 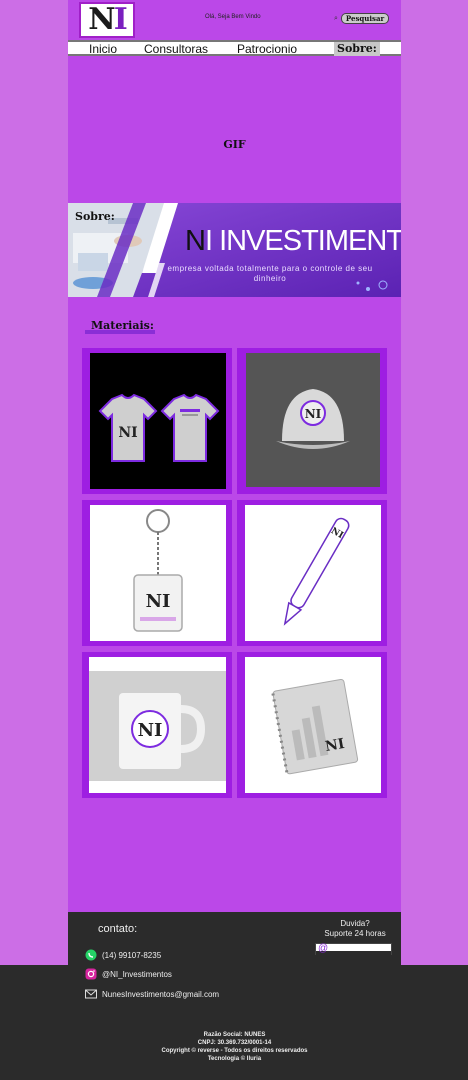 What do you see at coordinates (152, 994) in the screenshot?
I see `contact-email: NunesInvestimentos@gmail.com` at bounding box center [152, 994].